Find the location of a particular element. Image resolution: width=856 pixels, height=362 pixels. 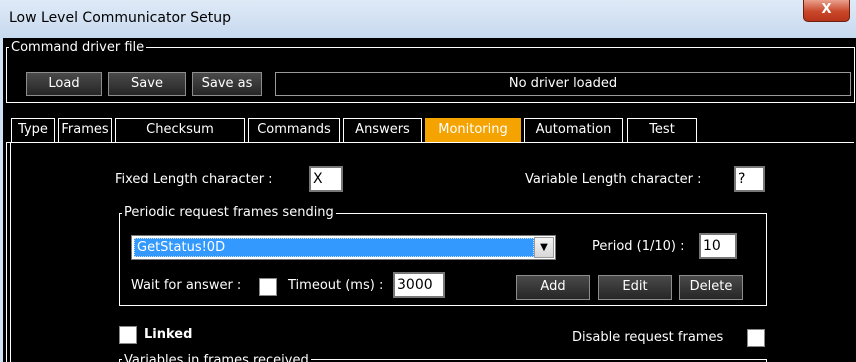

tab-frames: Frames is located at coordinates (85, 130).